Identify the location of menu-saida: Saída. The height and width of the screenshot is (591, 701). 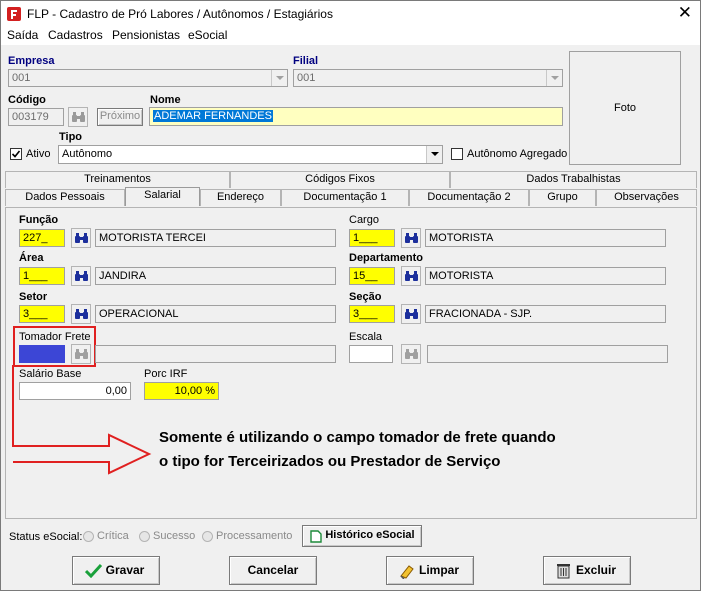
(22, 35).